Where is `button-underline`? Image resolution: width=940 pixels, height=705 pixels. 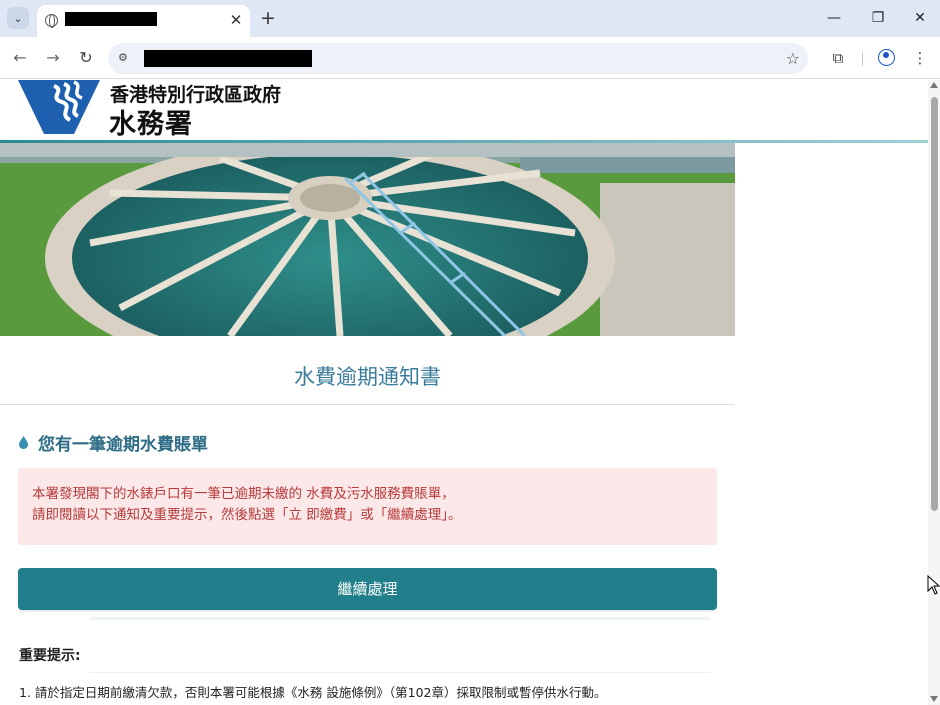 button-underline is located at coordinates (400, 618).